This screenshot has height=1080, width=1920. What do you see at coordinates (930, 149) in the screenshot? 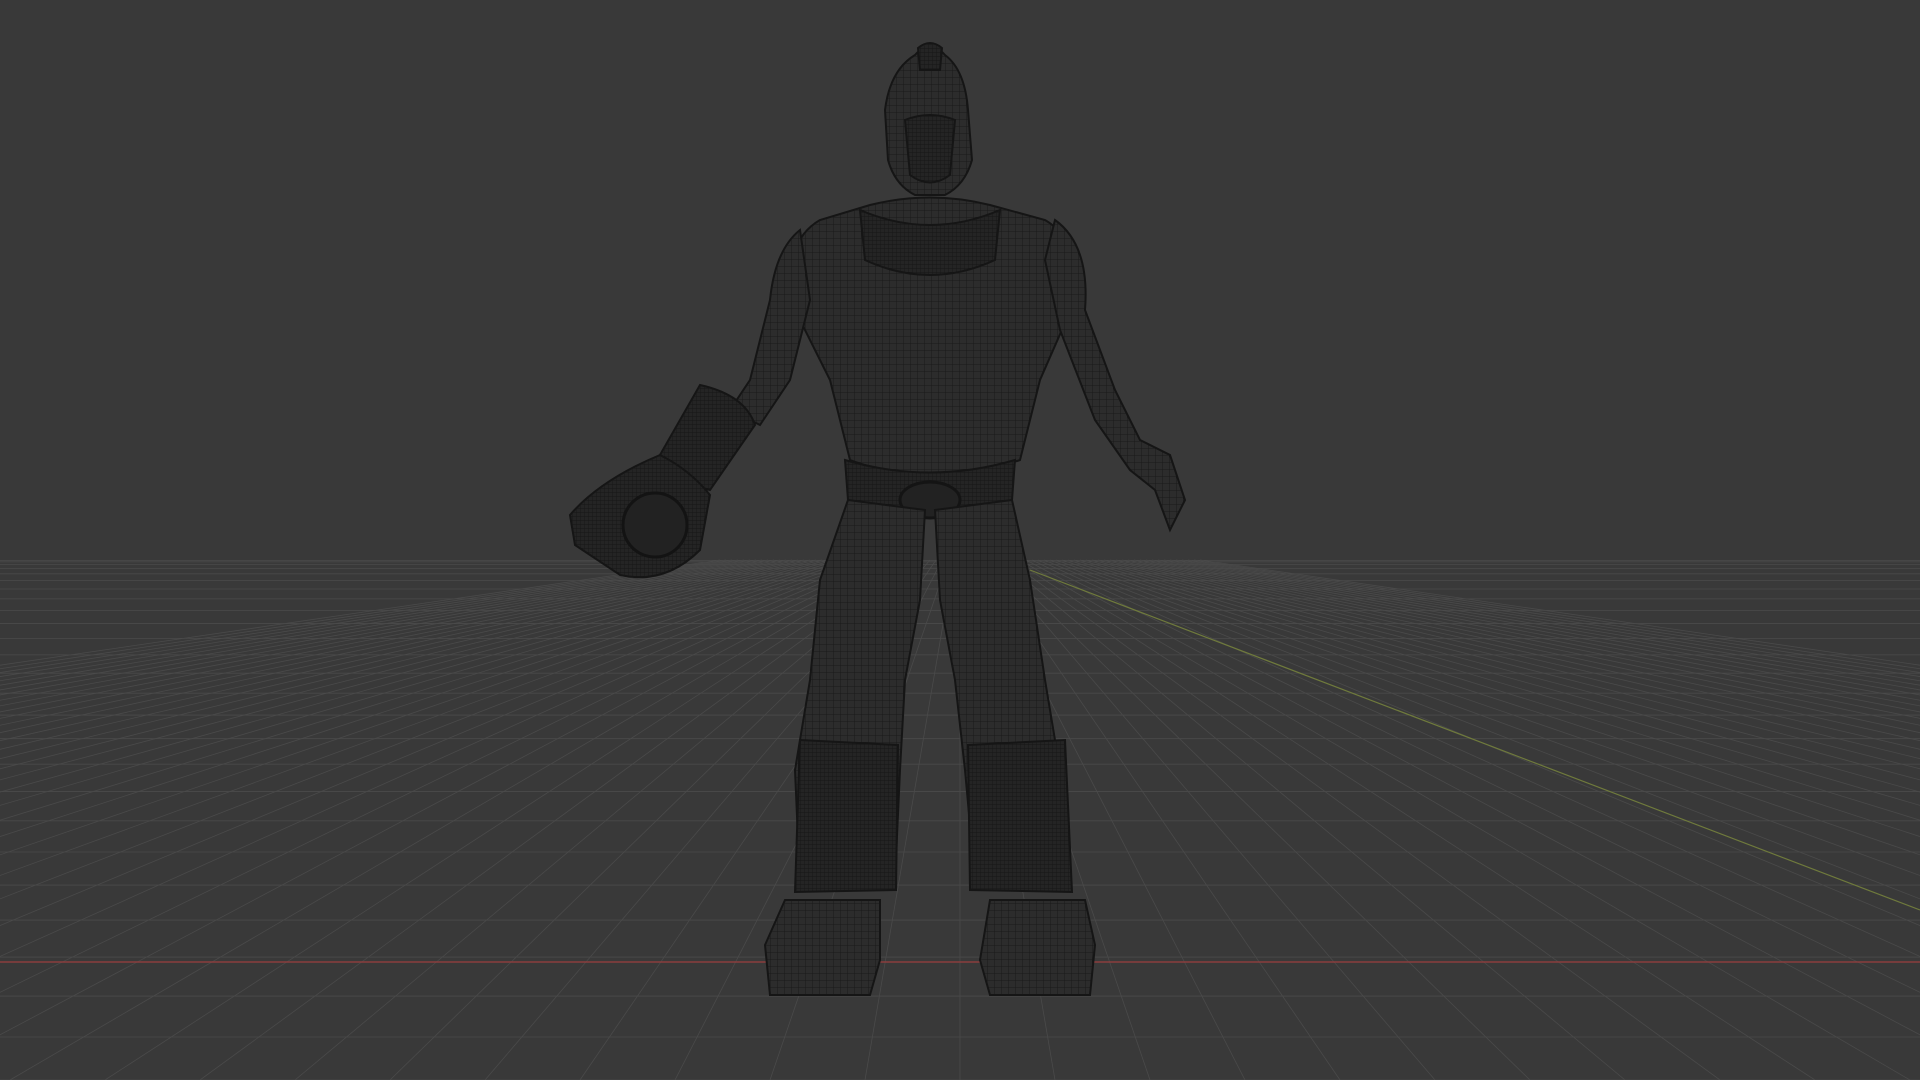
I see `respirator-mesh` at bounding box center [930, 149].